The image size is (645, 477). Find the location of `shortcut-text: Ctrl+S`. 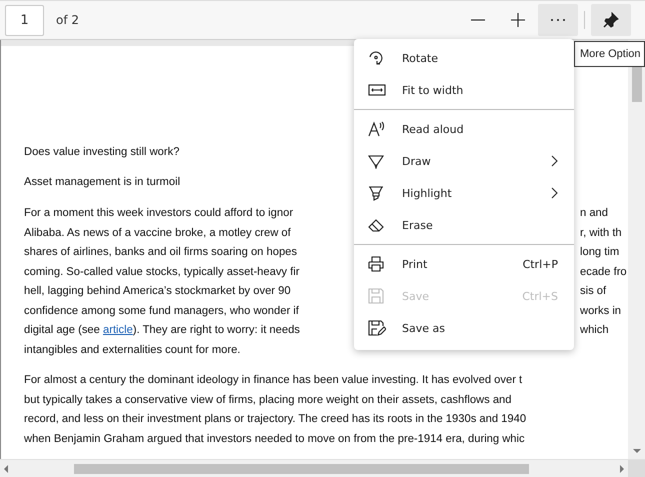

shortcut-text: Ctrl+S is located at coordinates (540, 296).